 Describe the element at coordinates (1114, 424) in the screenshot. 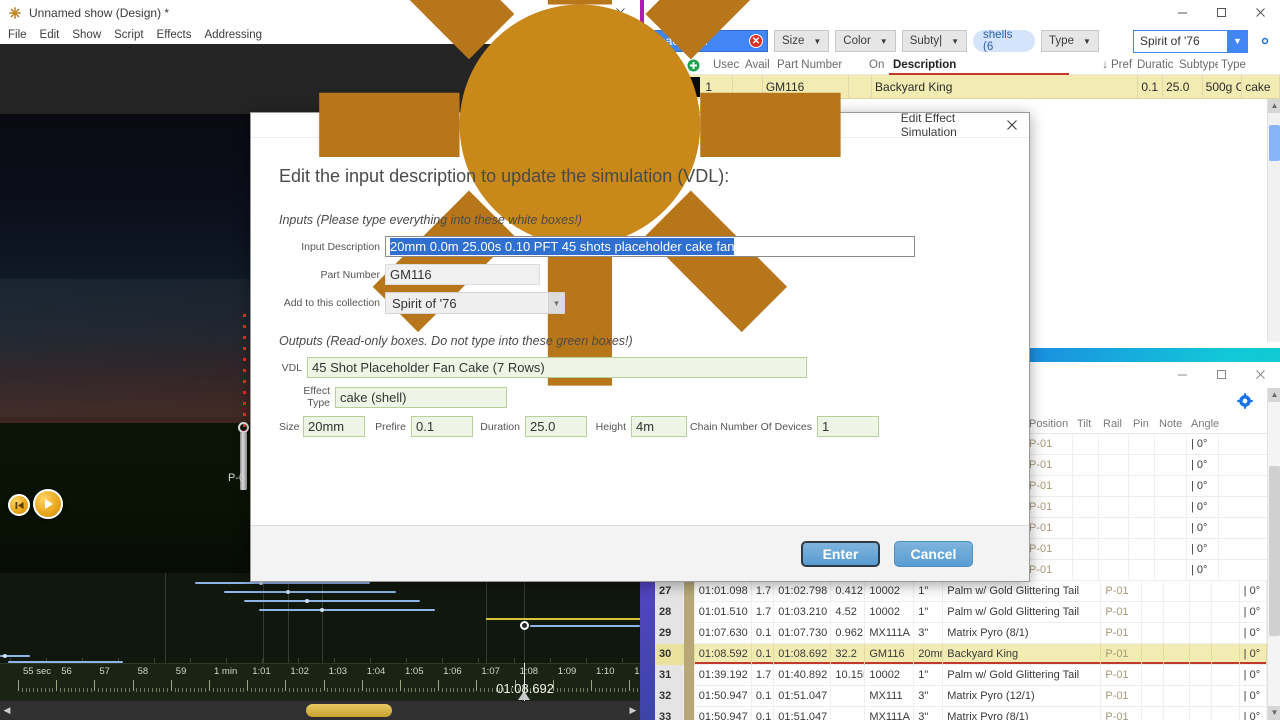

I see `column-rail: Rail` at that location.